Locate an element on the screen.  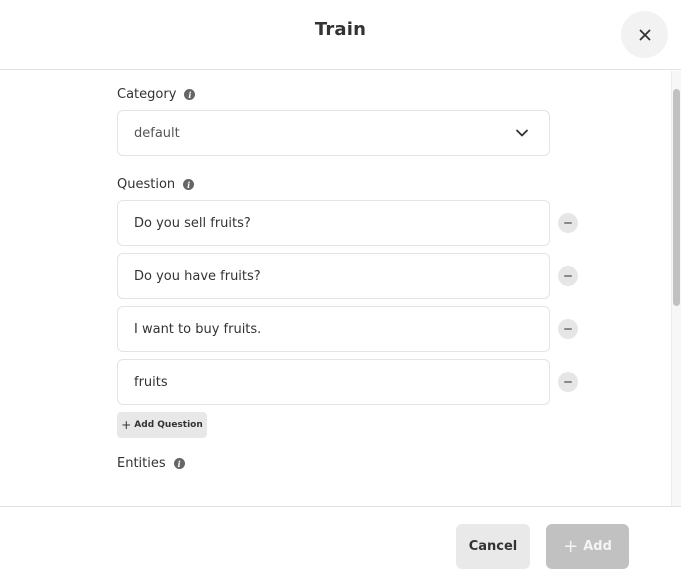
question-row: I want to buy fruits. is located at coordinates (352, 329).